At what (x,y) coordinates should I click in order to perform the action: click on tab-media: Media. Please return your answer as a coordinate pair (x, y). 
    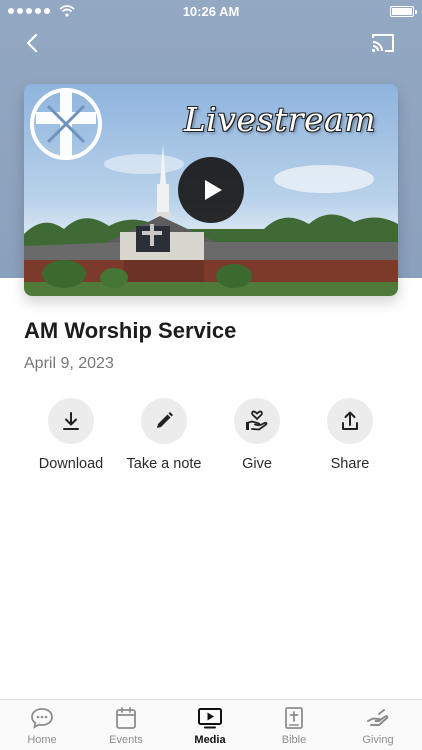
    Looking at the image, I should click on (210, 726).